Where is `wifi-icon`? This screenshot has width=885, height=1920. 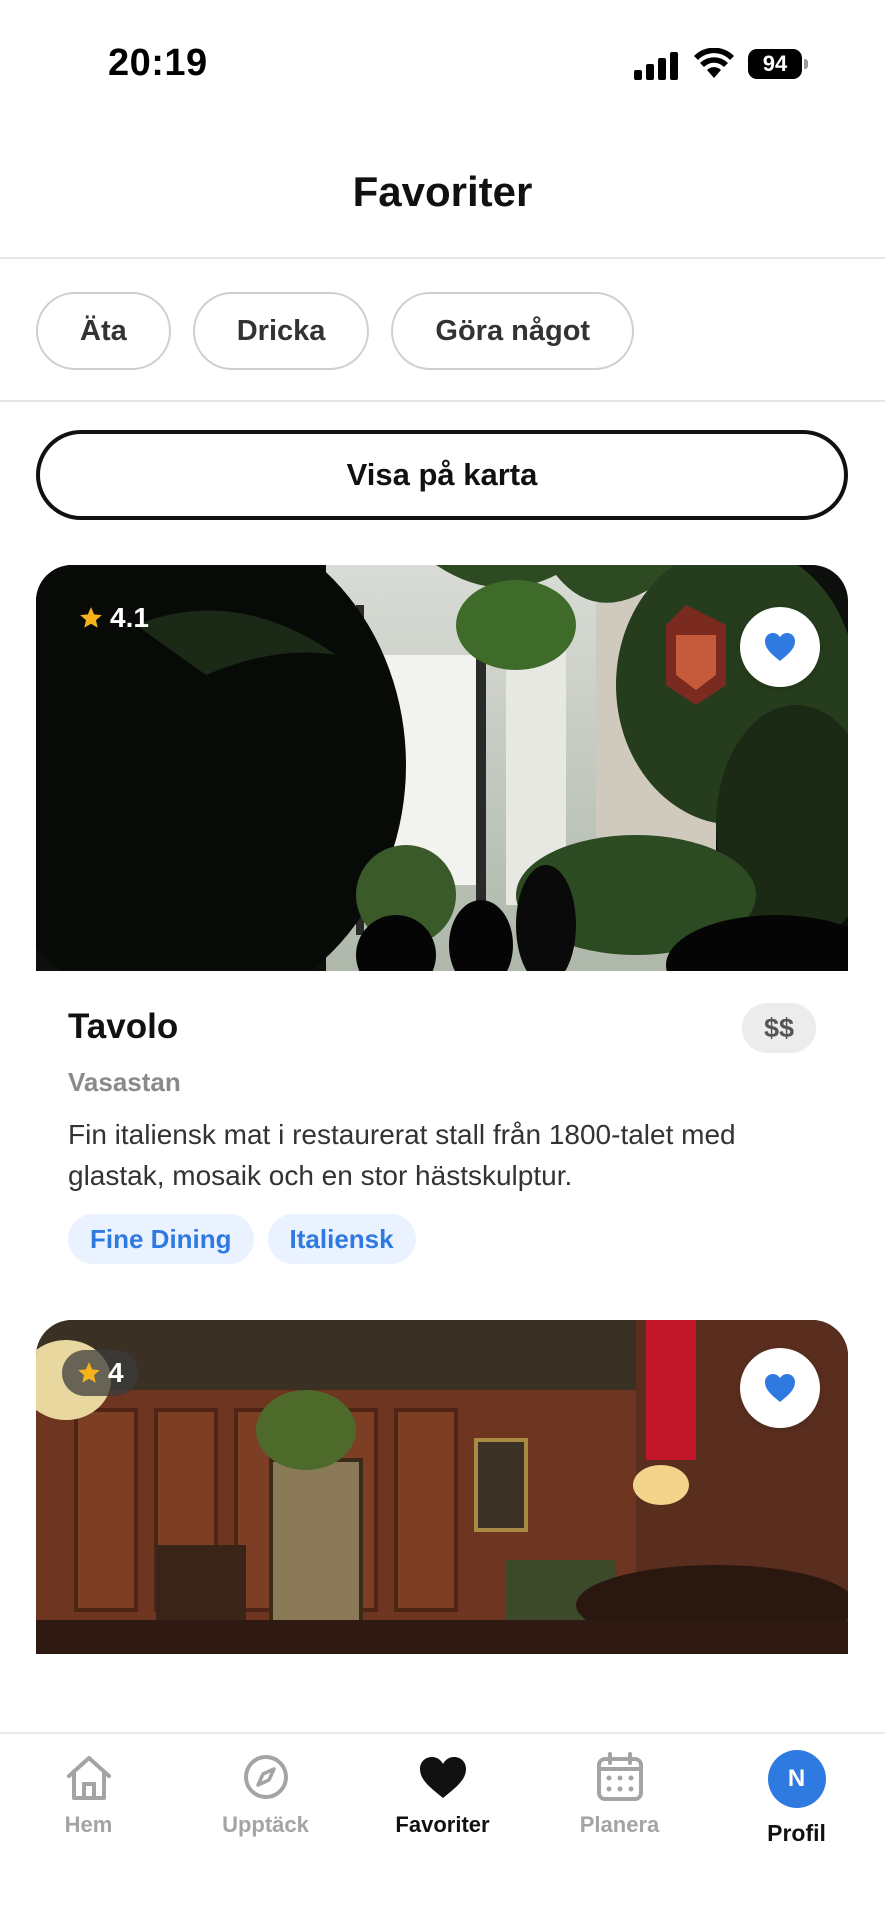 wifi-icon is located at coordinates (714, 63).